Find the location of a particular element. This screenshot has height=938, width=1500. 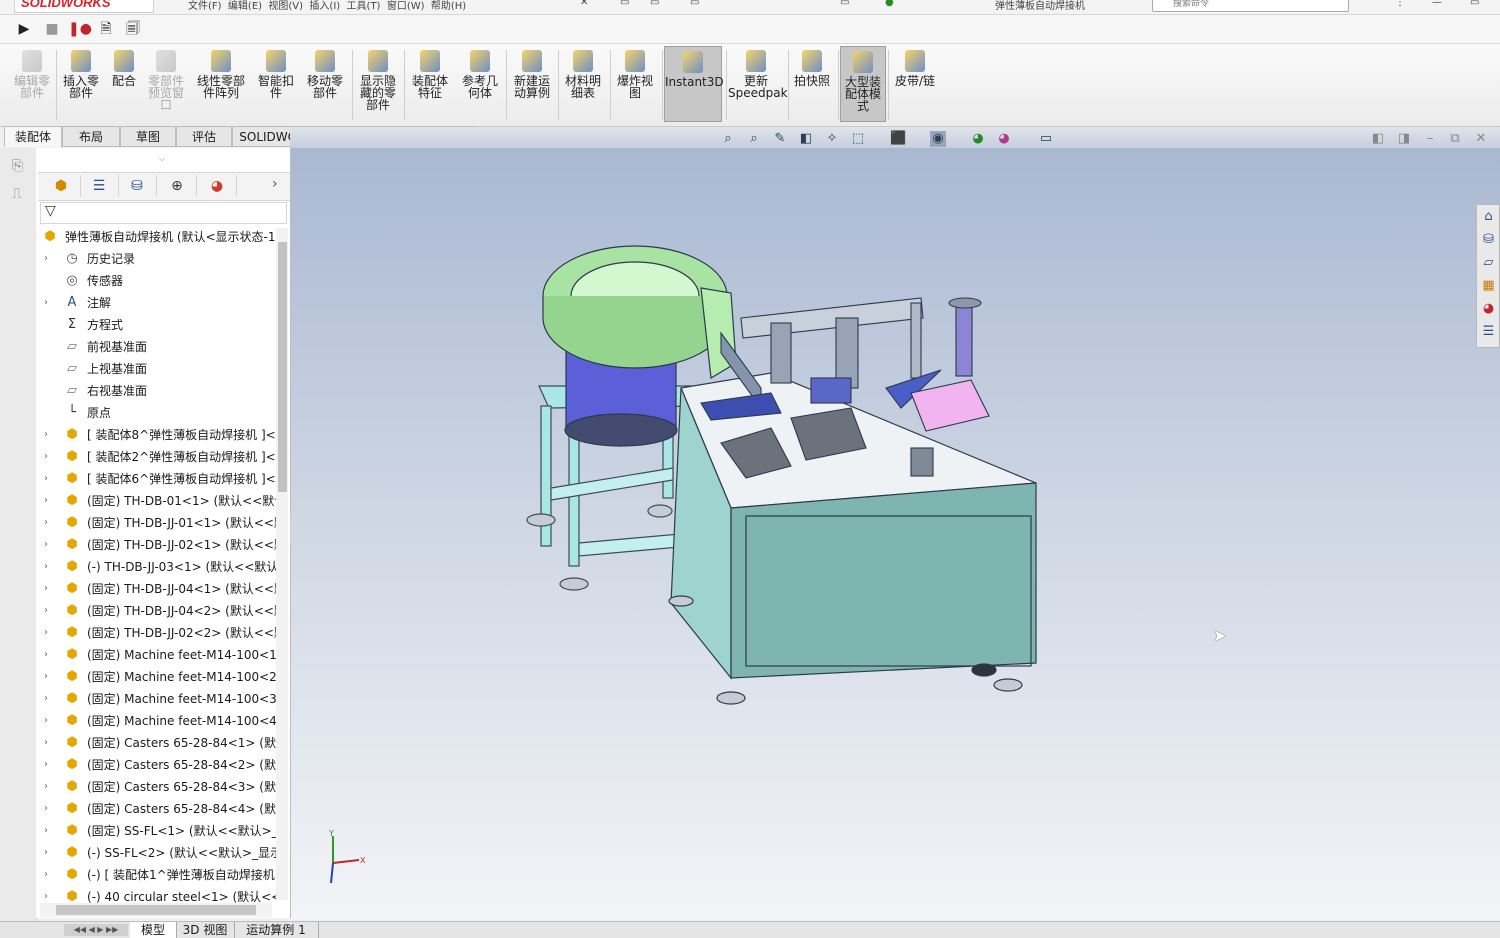

tree-item: › ⬢ [ 装配体2^弹性薄板自动焊接机 ]< is located at coordinates (158, 457).